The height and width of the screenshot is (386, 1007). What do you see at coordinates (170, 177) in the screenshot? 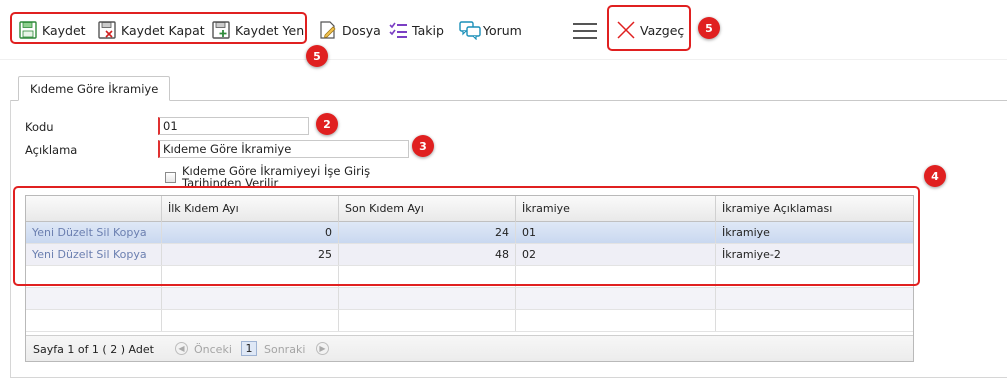
I see `hire-date-checkbox` at bounding box center [170, 177].